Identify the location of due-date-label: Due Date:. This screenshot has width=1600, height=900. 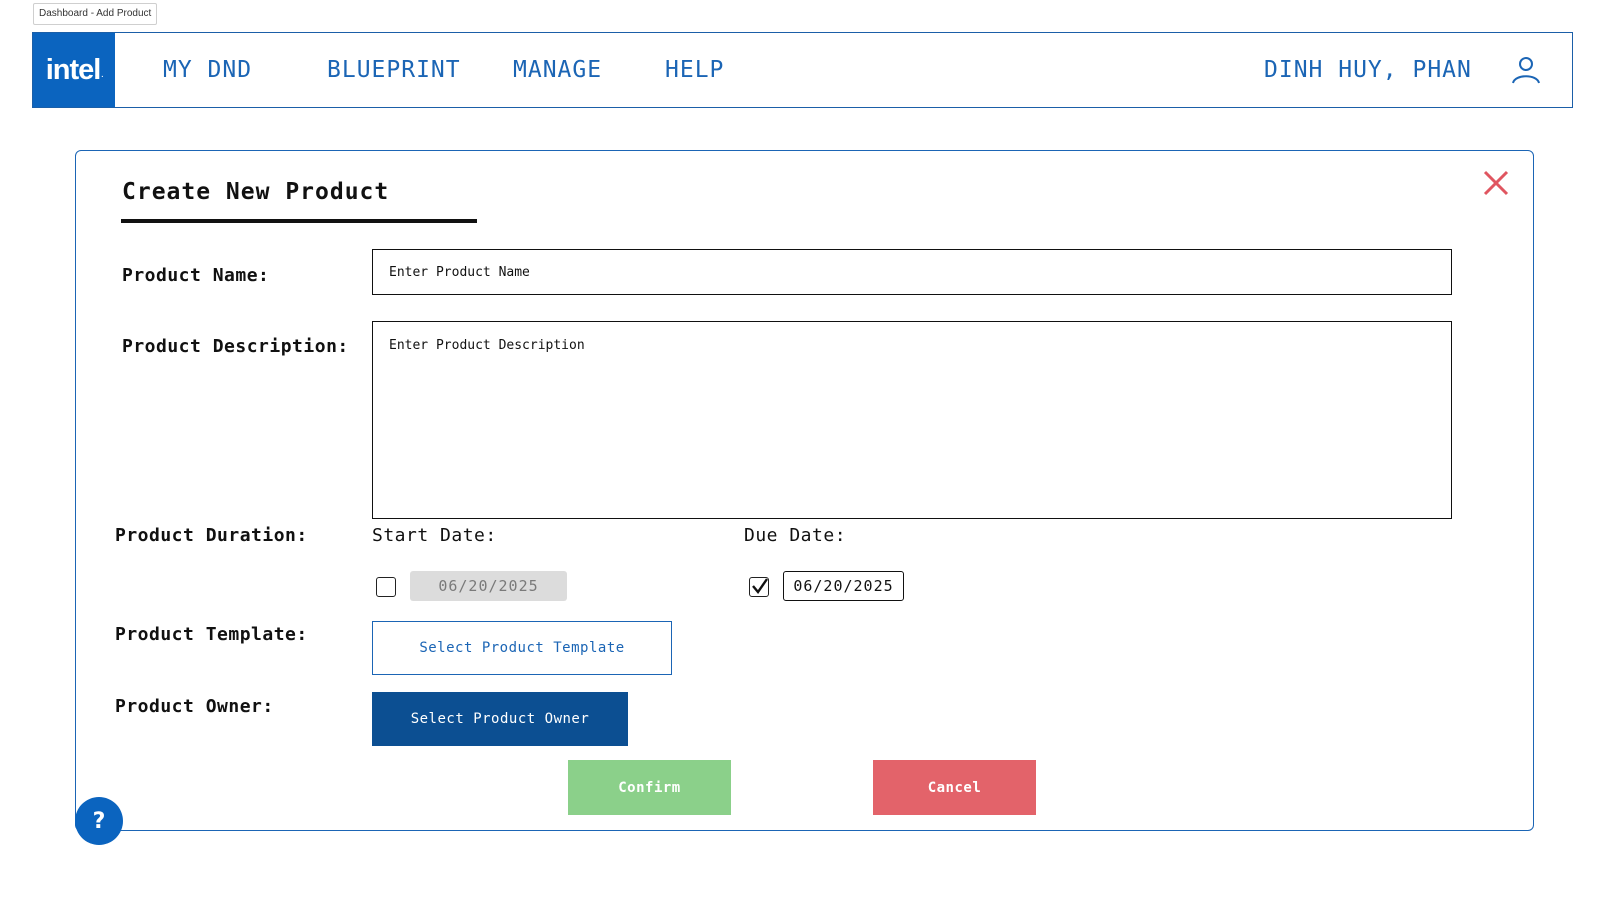
(795, 535).